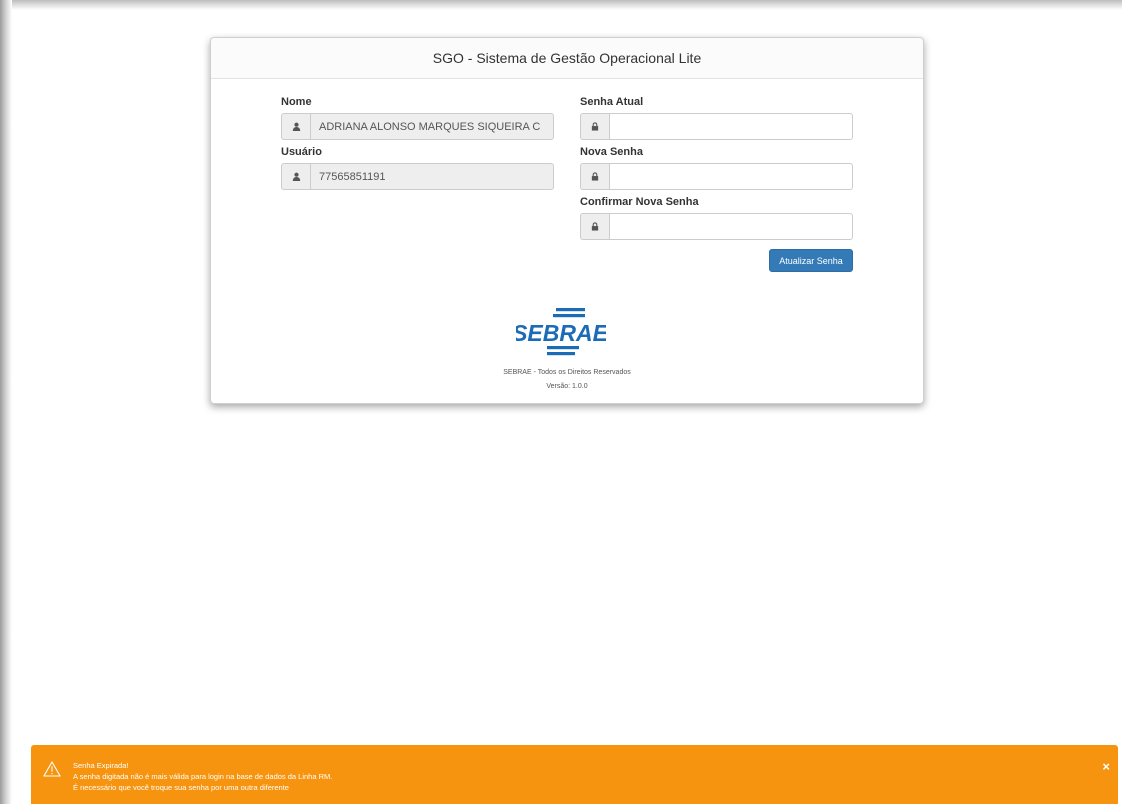 This screenshot has height=804, width=1122. I want to click on nova-senha-field, so click(731, 176).